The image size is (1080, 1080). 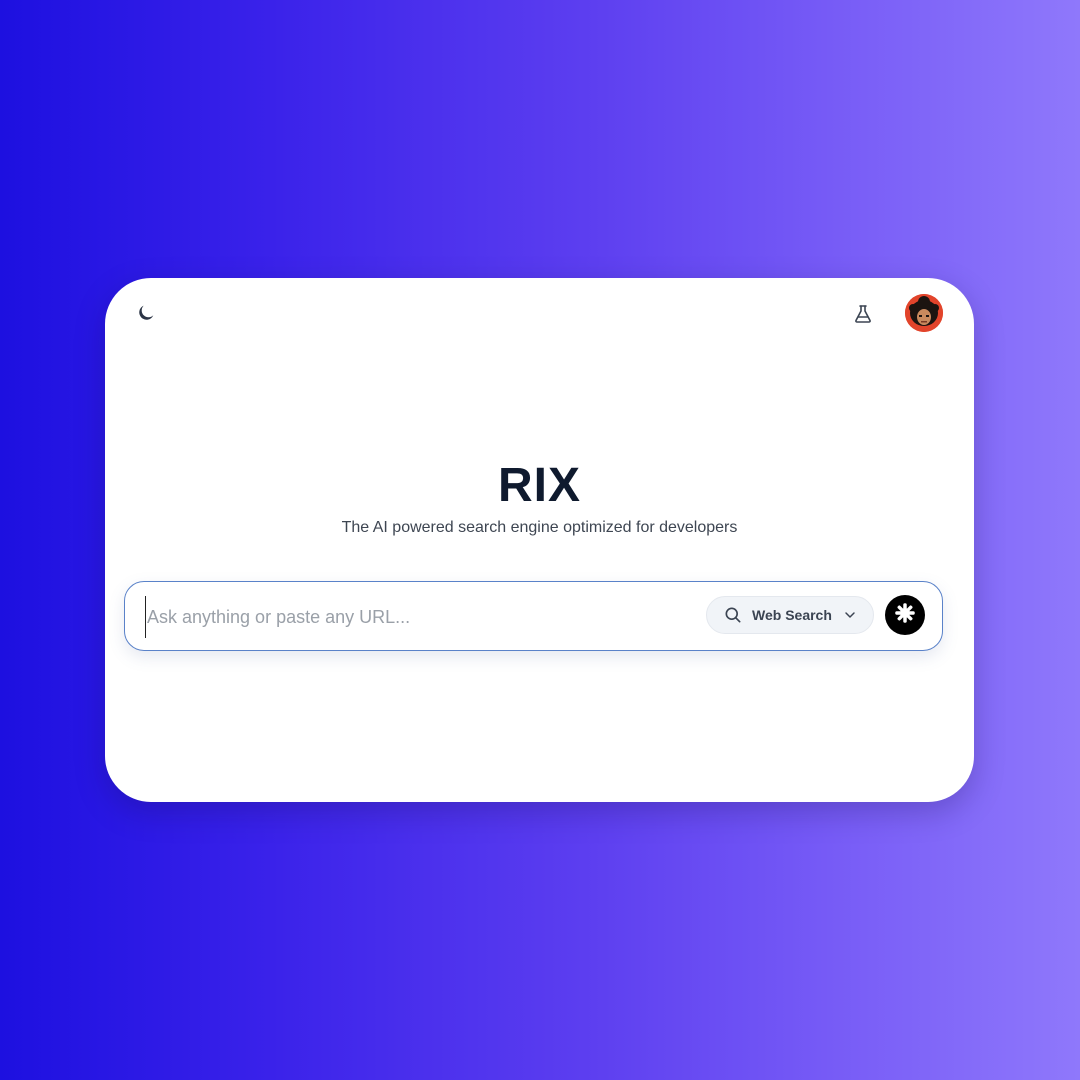 I want to click on asterisk-icon, so click(x=905, y=615).